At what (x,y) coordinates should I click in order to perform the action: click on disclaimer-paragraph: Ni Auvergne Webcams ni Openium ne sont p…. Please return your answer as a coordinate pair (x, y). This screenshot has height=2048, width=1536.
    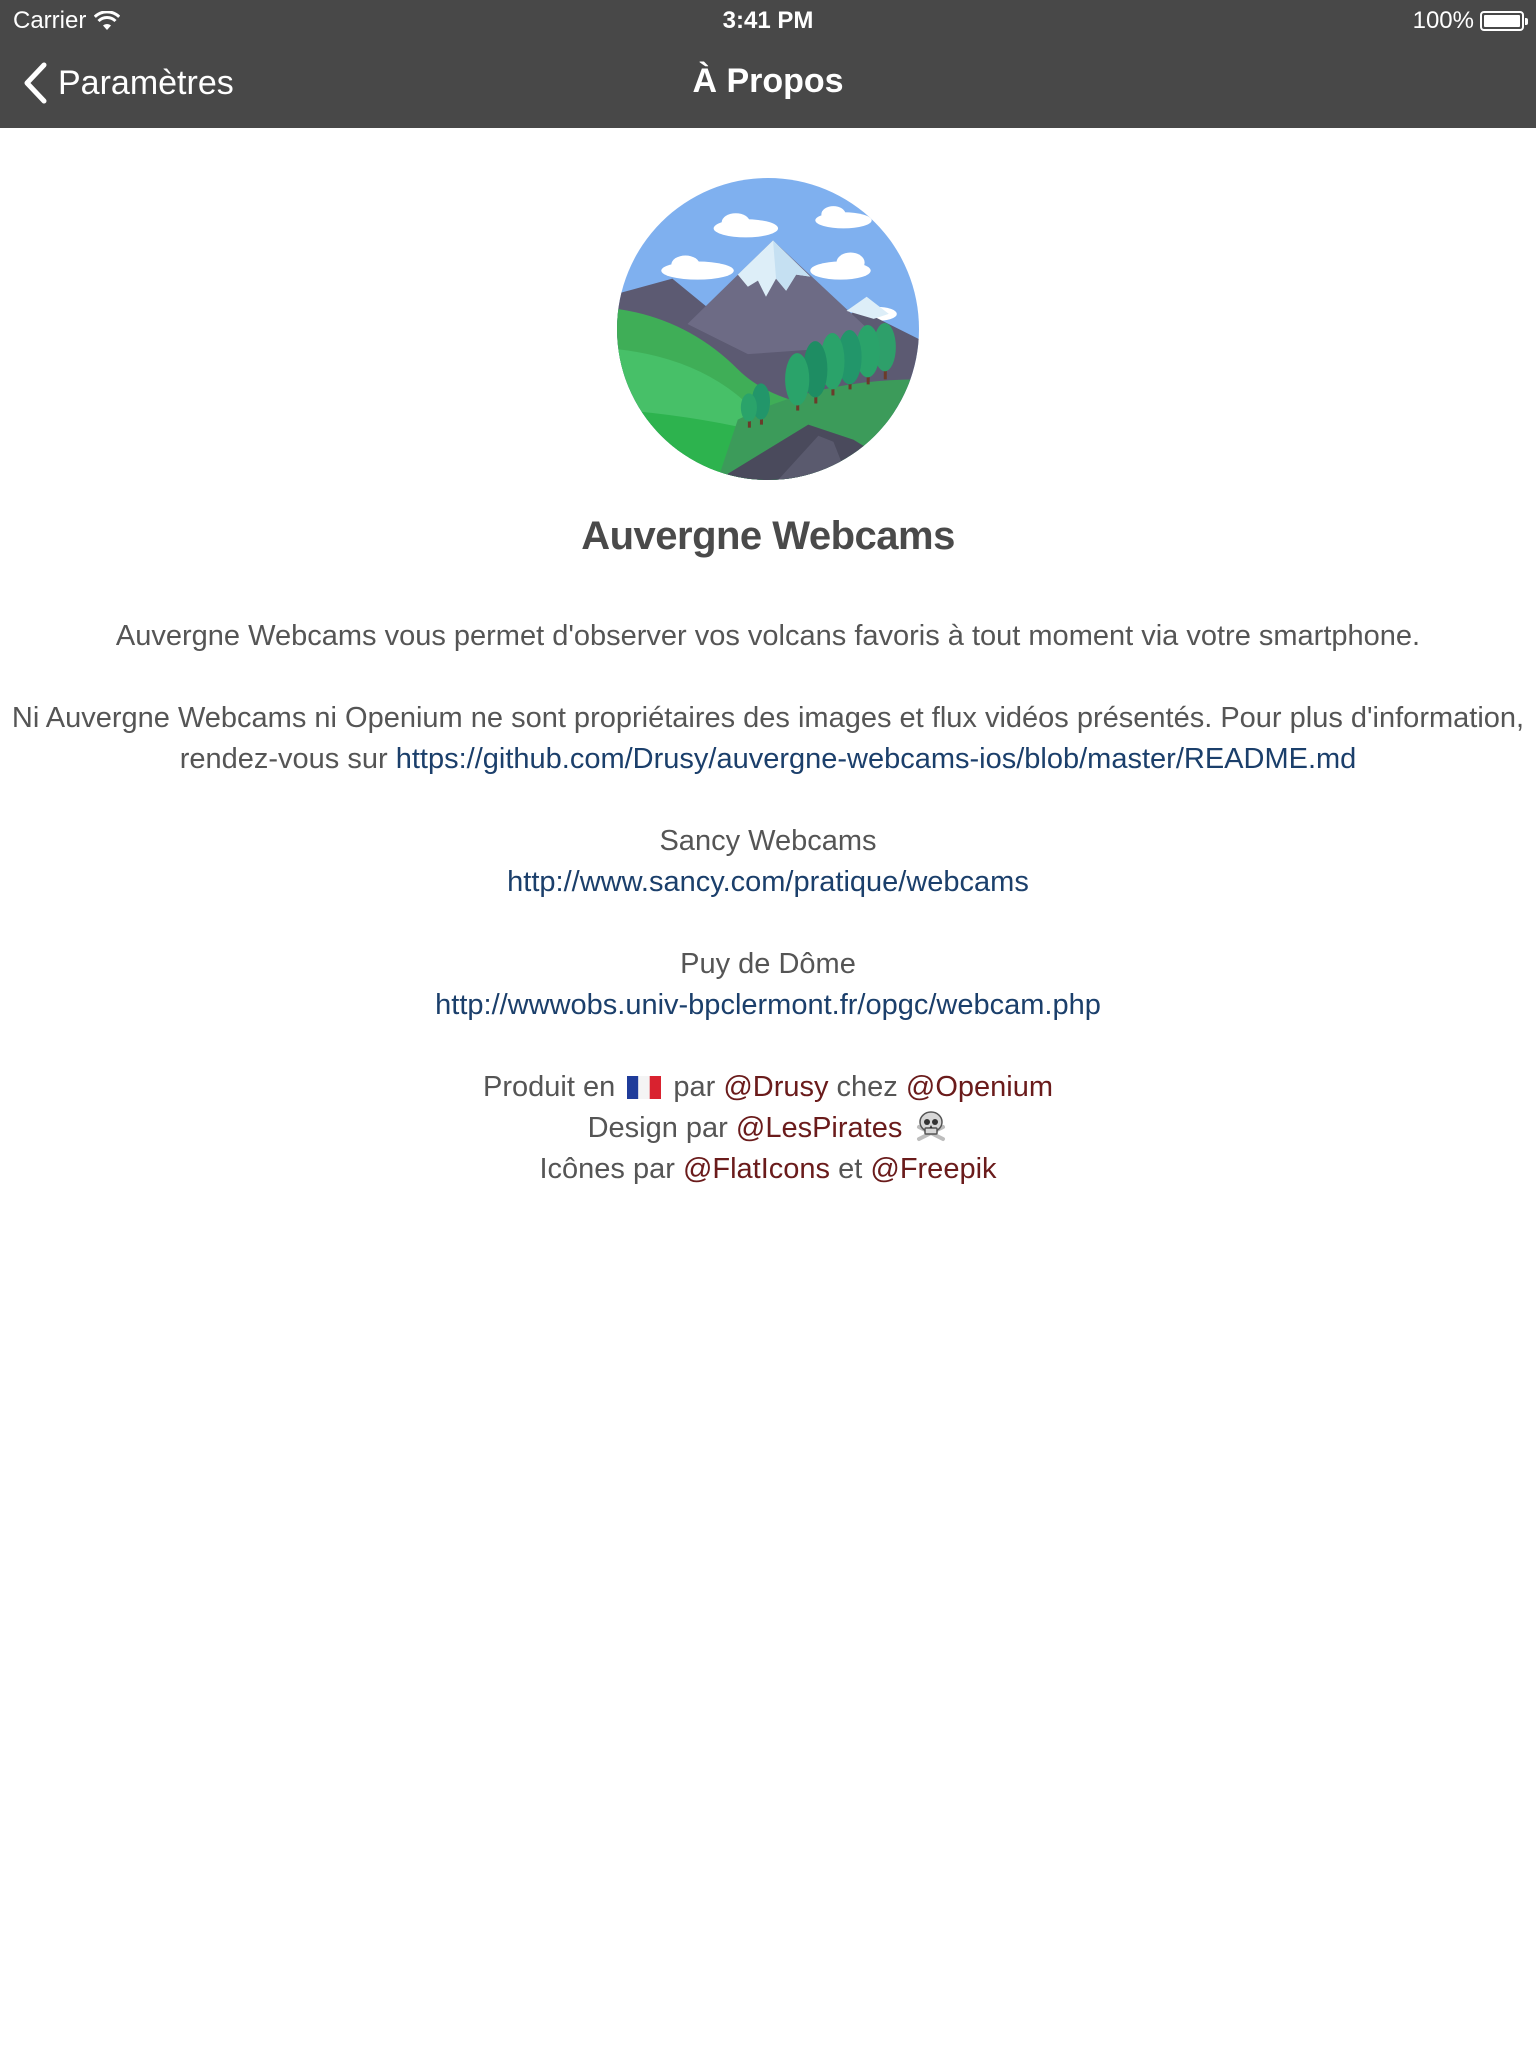
    Looking at the image, I should click on (768, 739).